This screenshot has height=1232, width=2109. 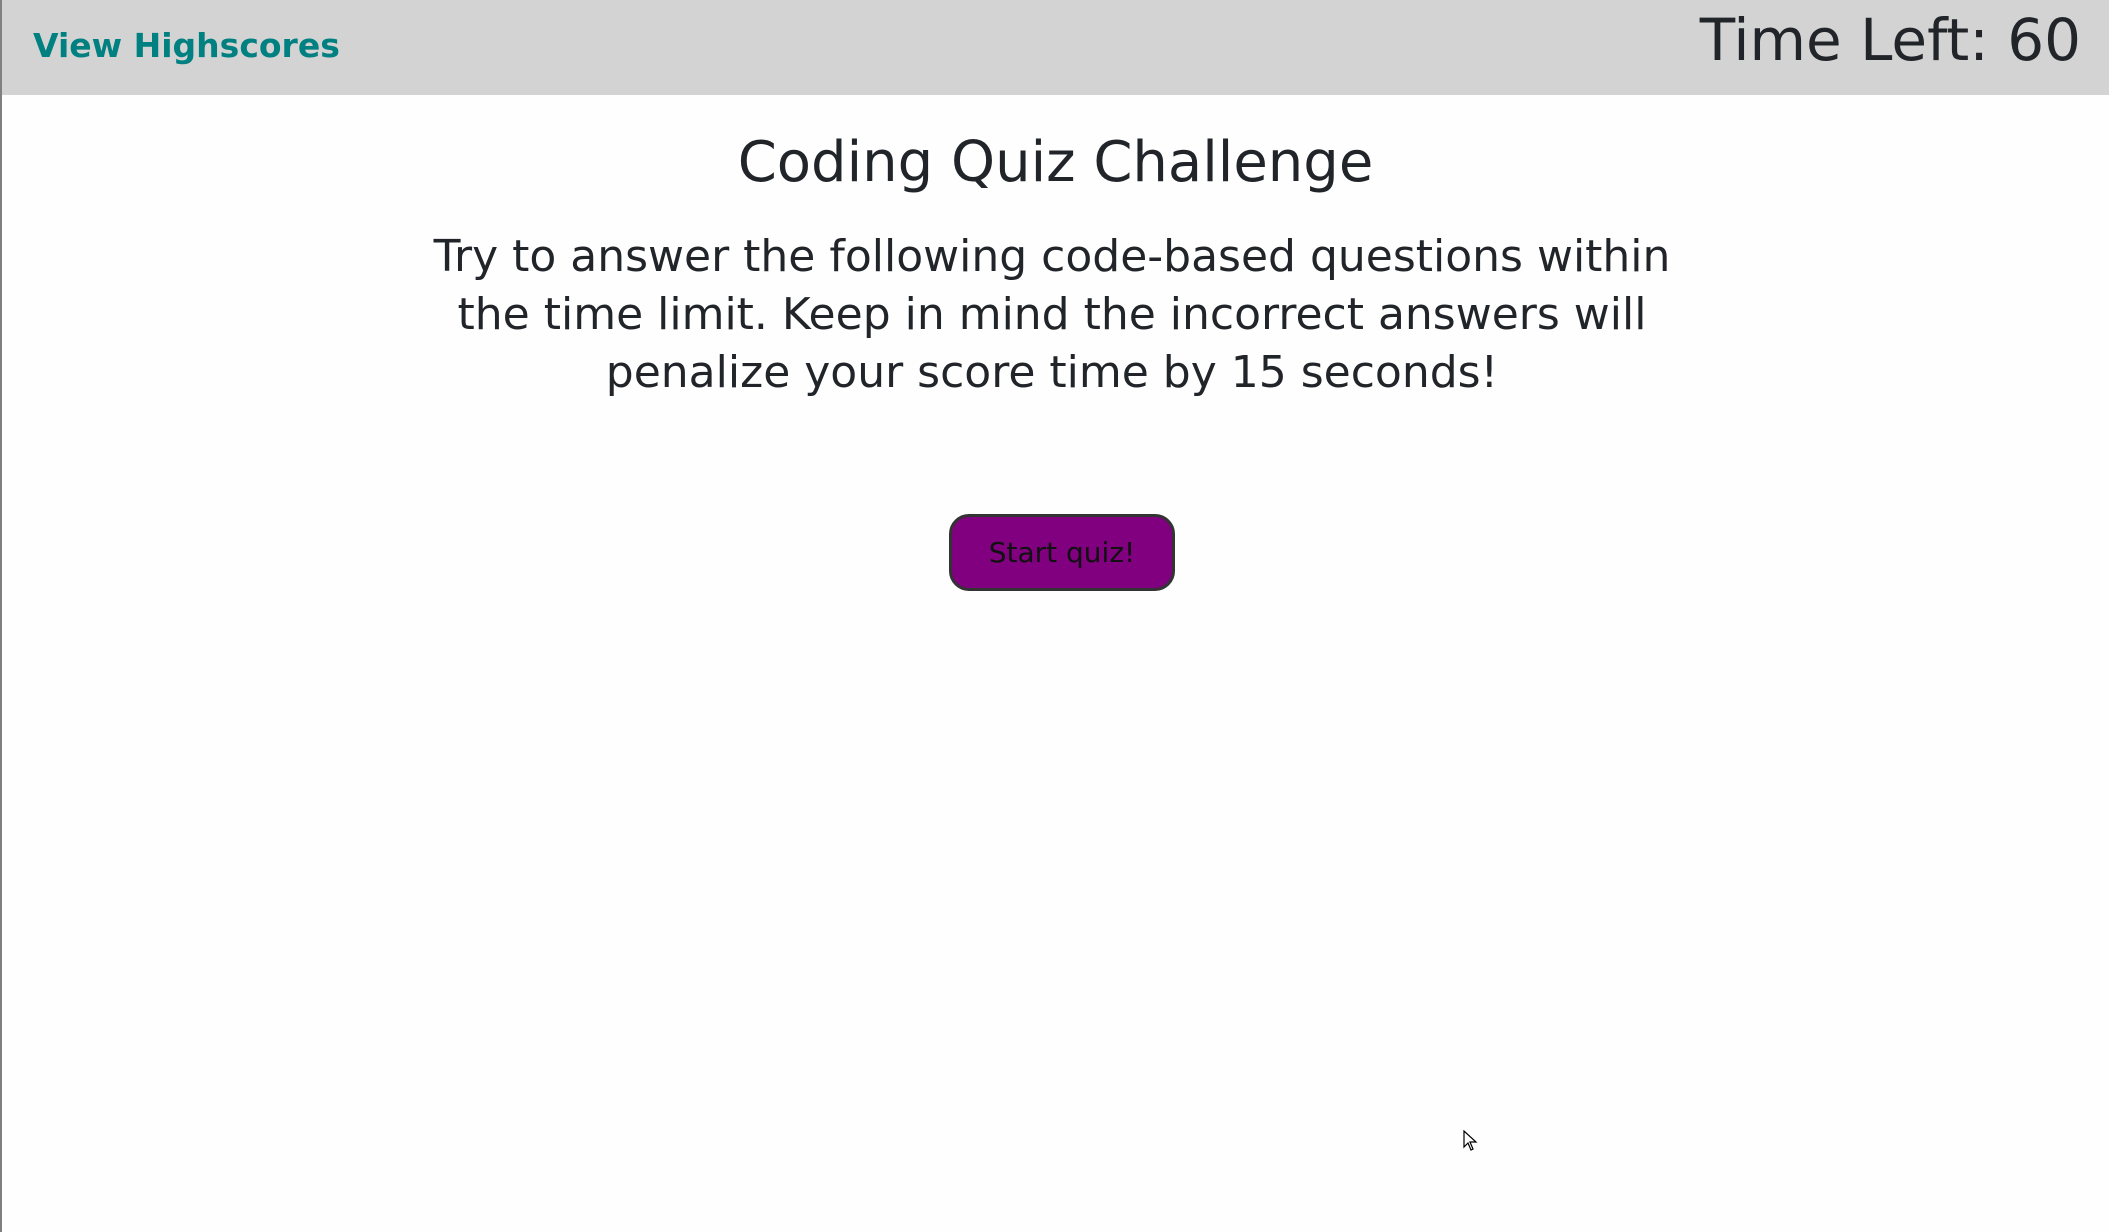 What do you see at coordinates (1055, 162) in the screenshot?
I see `page-title: Coding Quiz Challenge` at bounding box center [1055, 162].